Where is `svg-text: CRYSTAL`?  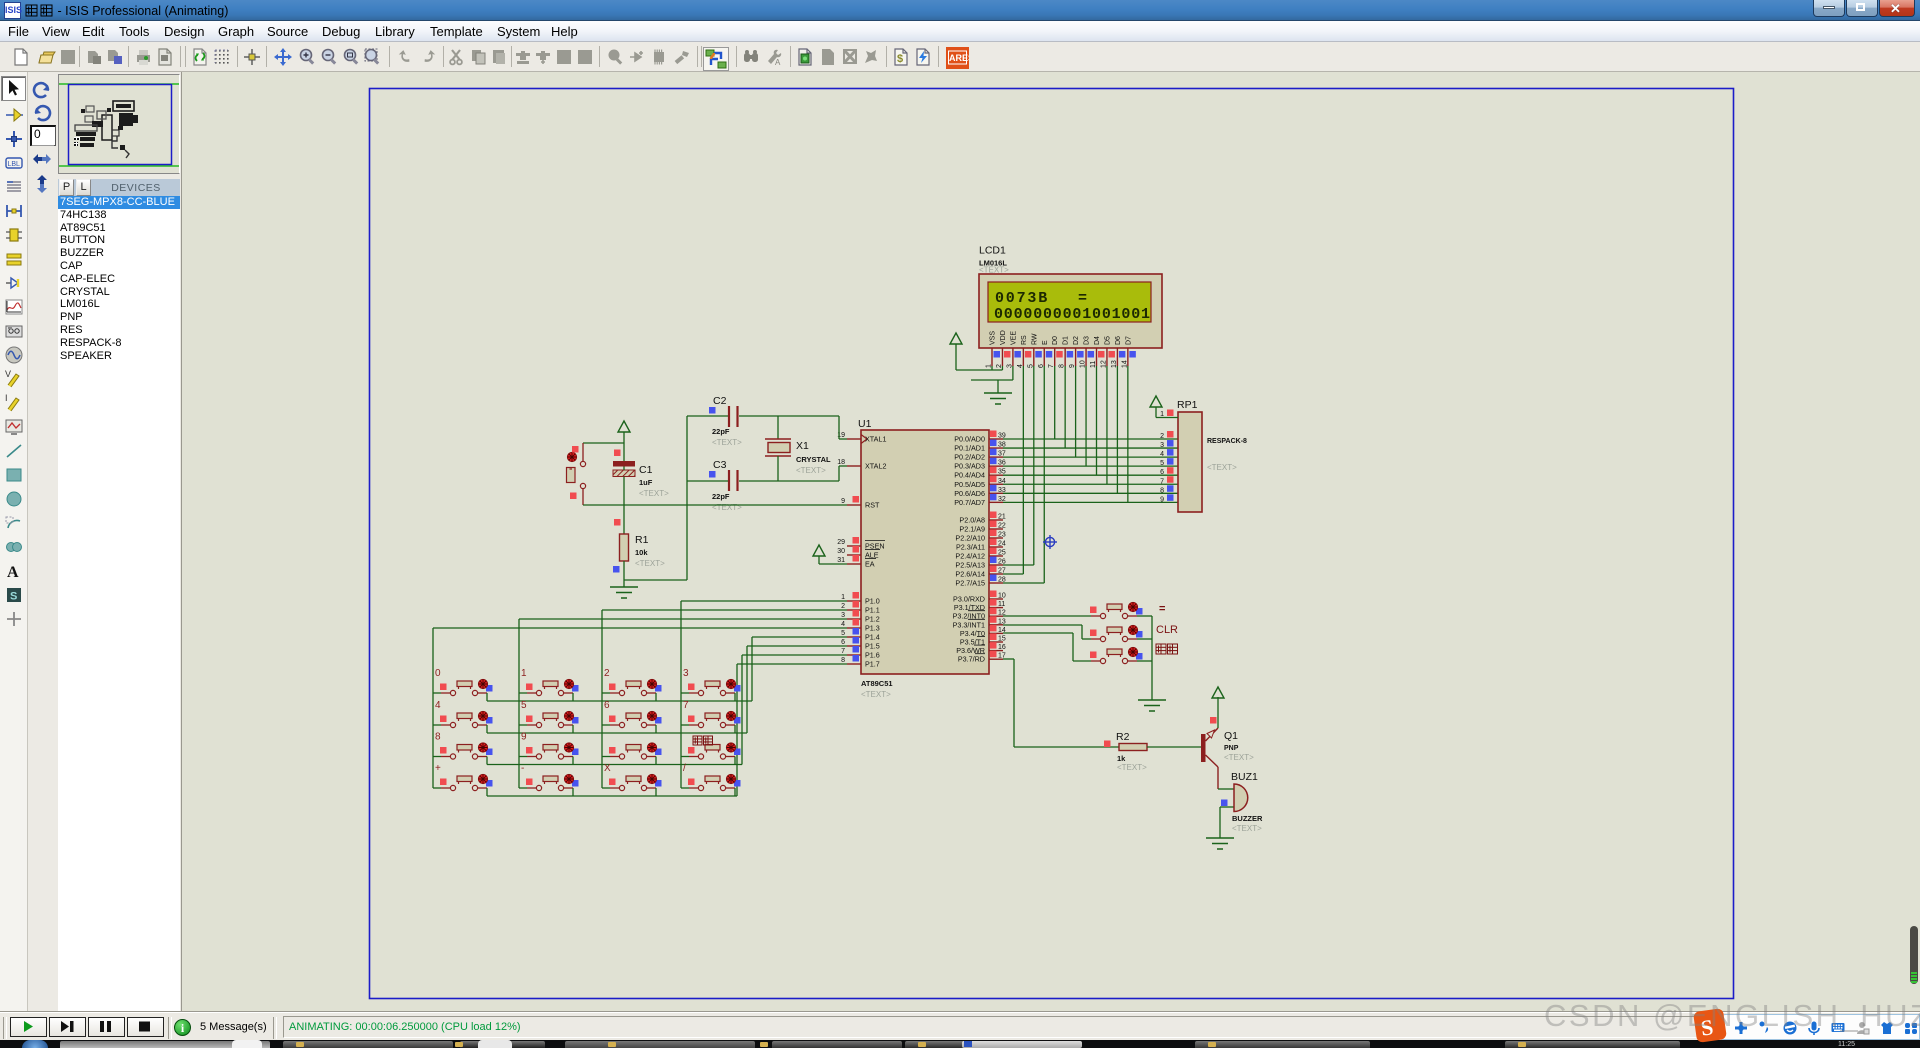
svg-text: CRYSTAL is located at coordinates (813, 459).